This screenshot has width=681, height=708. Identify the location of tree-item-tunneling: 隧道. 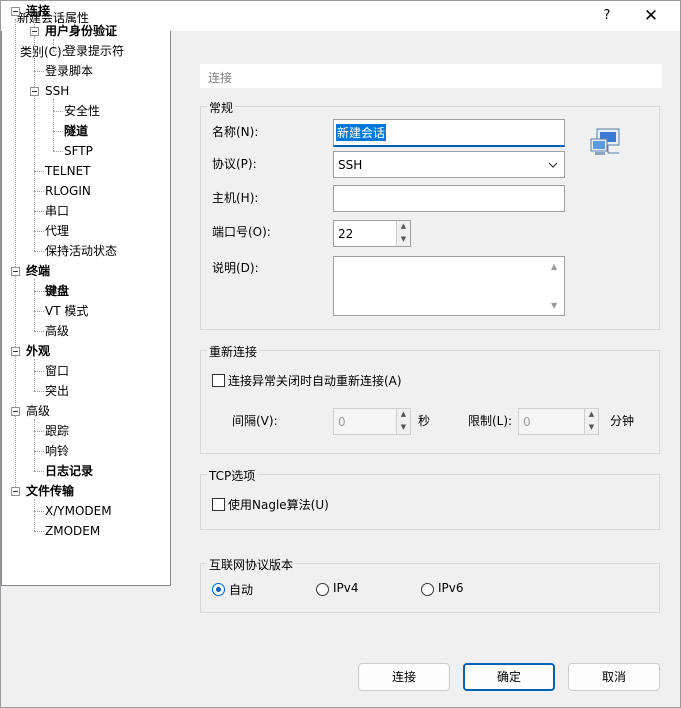
(76, 131).